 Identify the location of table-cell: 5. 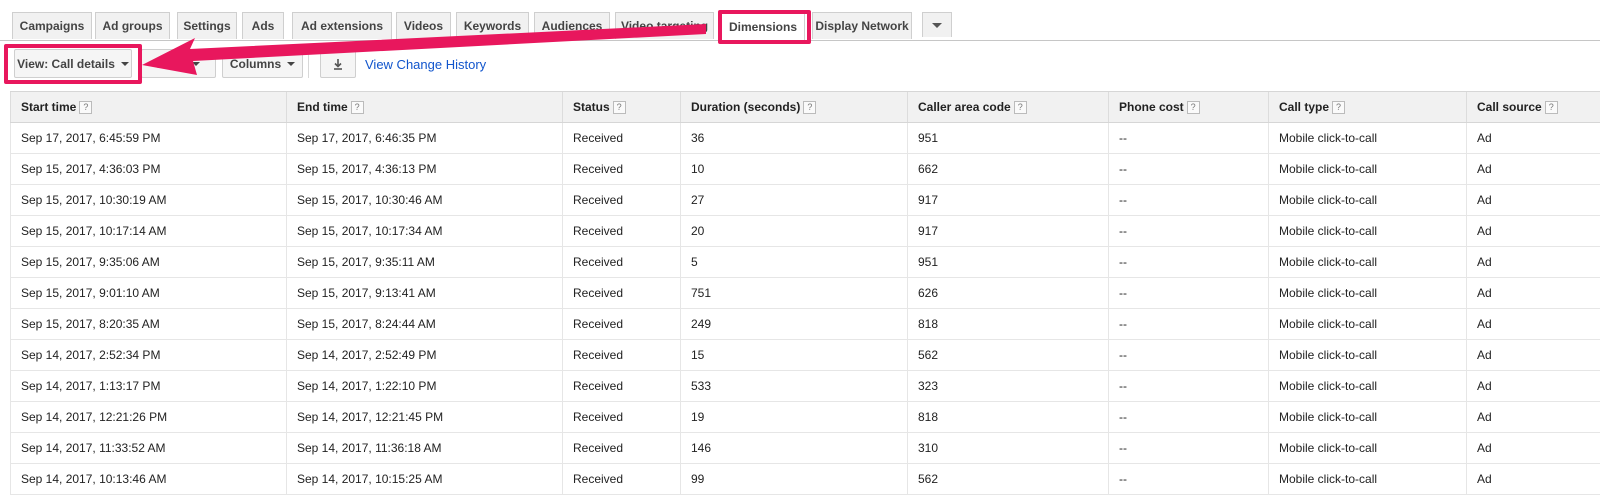
(794, 262).